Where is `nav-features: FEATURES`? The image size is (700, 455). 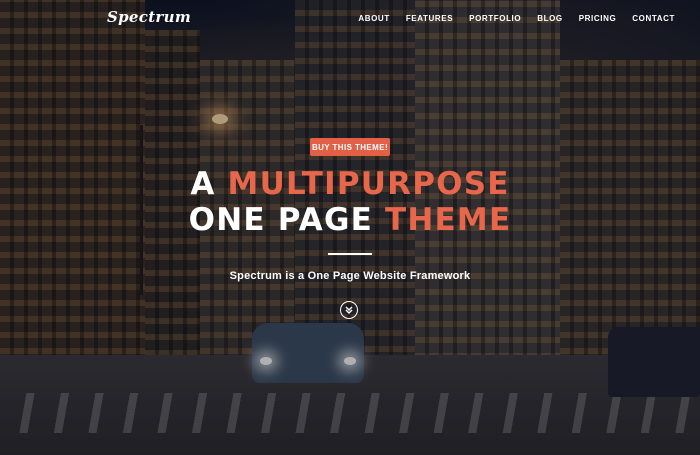
nav-features: FEATURES is located at coordinates (429, 18).